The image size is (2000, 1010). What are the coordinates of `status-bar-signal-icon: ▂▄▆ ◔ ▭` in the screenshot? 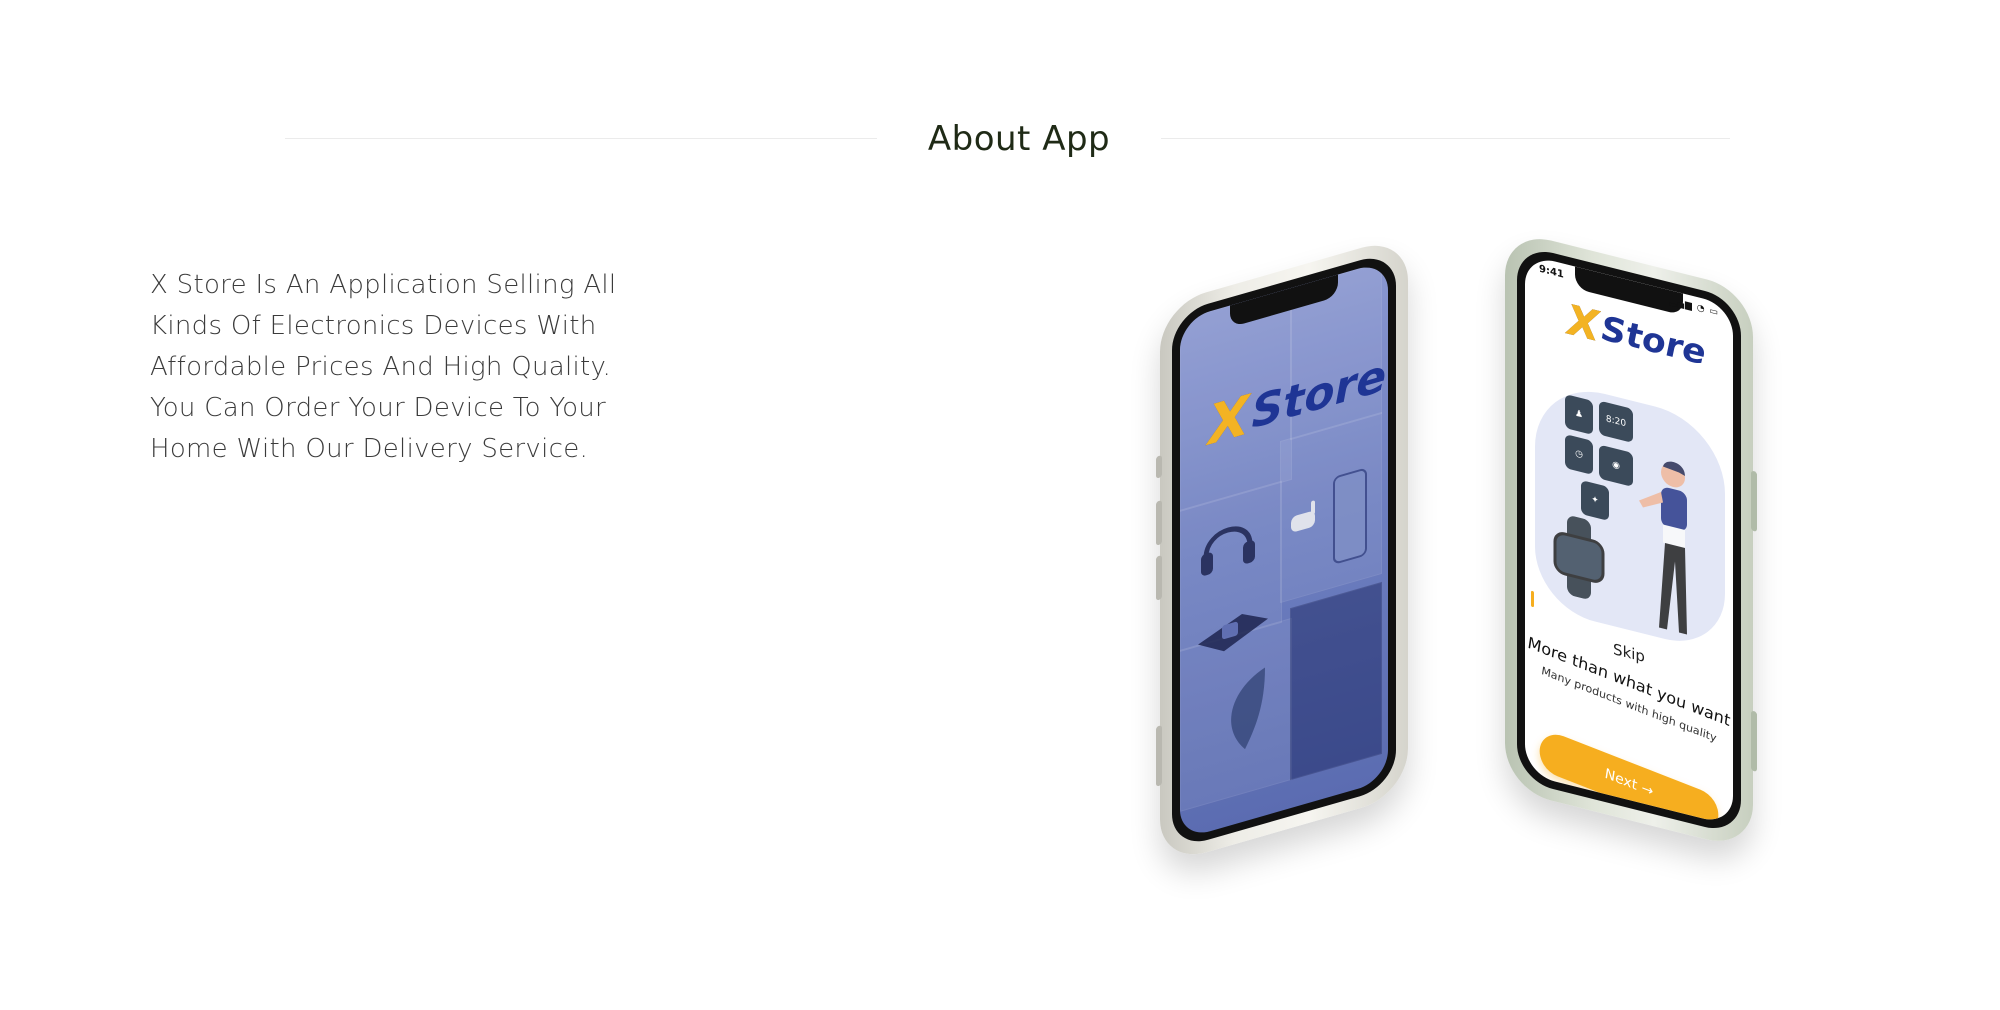 It's located at (1694, 307).